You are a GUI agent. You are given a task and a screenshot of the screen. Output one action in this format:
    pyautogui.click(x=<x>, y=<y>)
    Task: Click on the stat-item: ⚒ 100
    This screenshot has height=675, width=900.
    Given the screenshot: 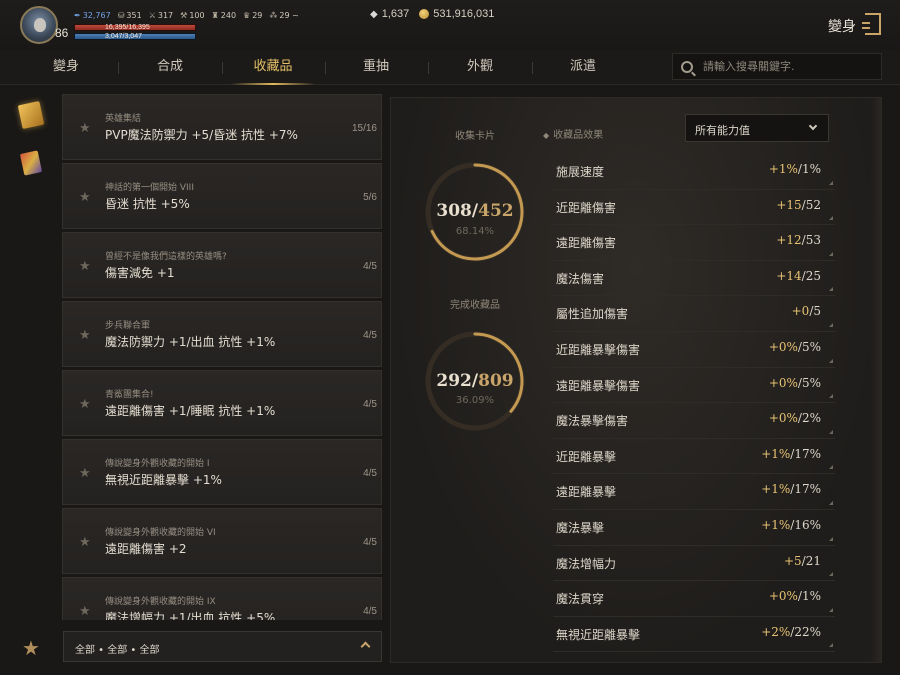 What is the action you would take?
    pyautogui.click(x=192, y=15)
    